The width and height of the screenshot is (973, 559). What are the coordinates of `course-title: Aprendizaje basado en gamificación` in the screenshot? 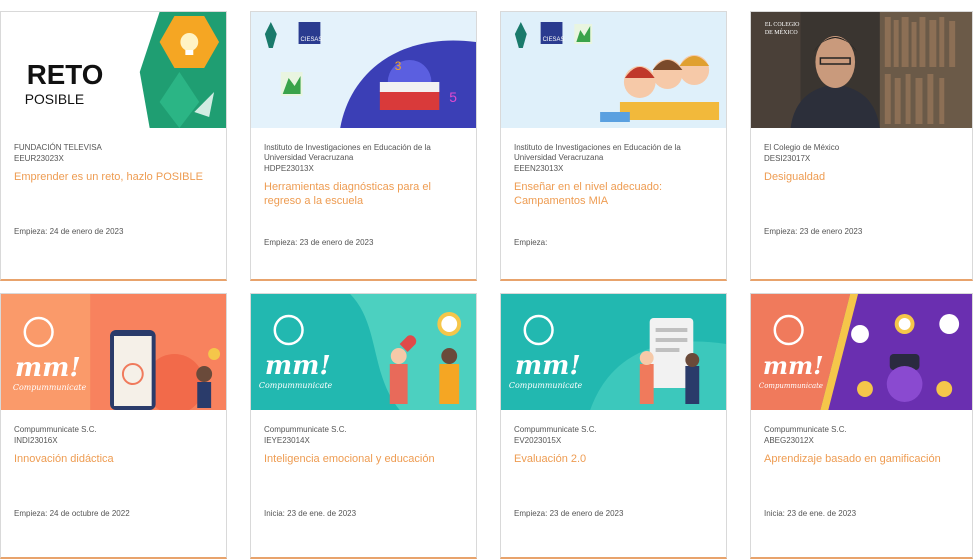 It's located at (863, 459).